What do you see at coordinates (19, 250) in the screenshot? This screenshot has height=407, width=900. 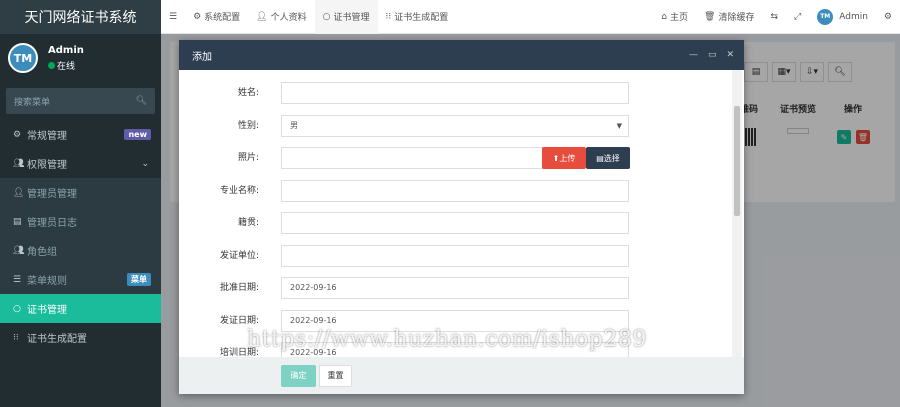 I see `group-icon: 👥︎` at bounding box center [19, 250].